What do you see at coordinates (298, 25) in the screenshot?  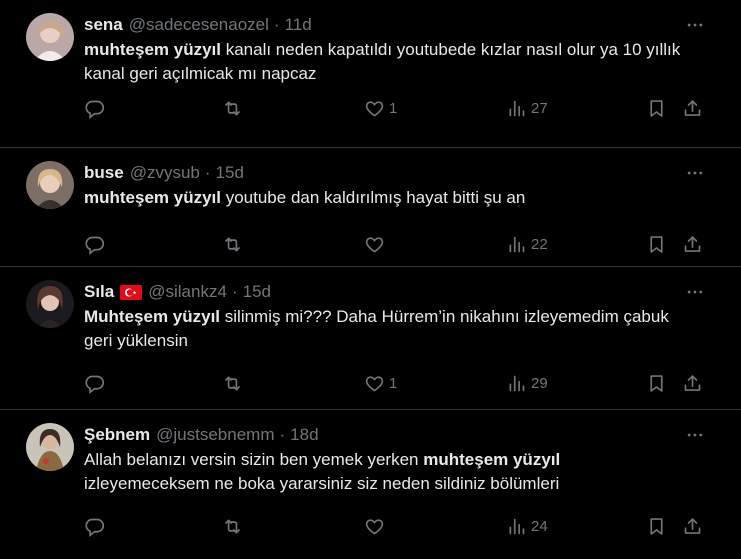 I see `timestamp: 11d` at bounding box center [298, 25].